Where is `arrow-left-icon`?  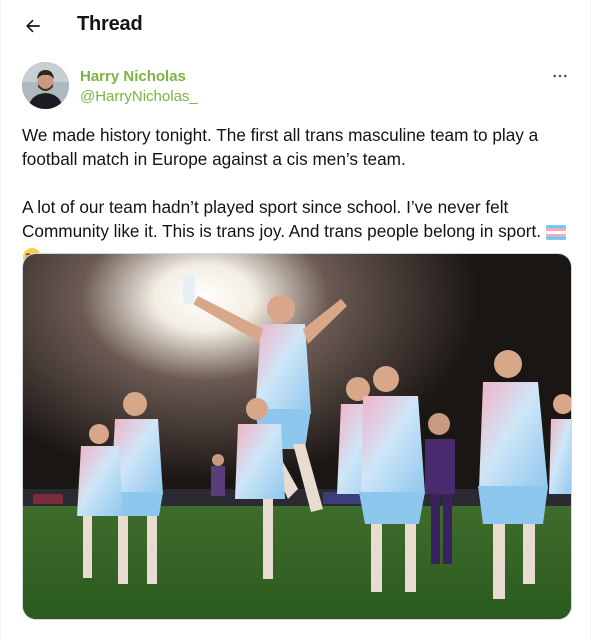
arrow-left-icon is located at coordinates (33, 26).